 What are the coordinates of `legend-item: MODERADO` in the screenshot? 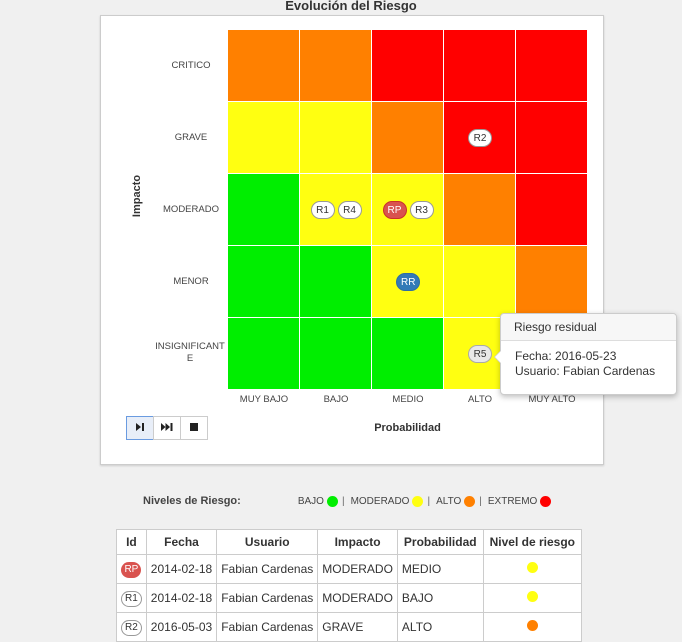 It's located at (380, 501).